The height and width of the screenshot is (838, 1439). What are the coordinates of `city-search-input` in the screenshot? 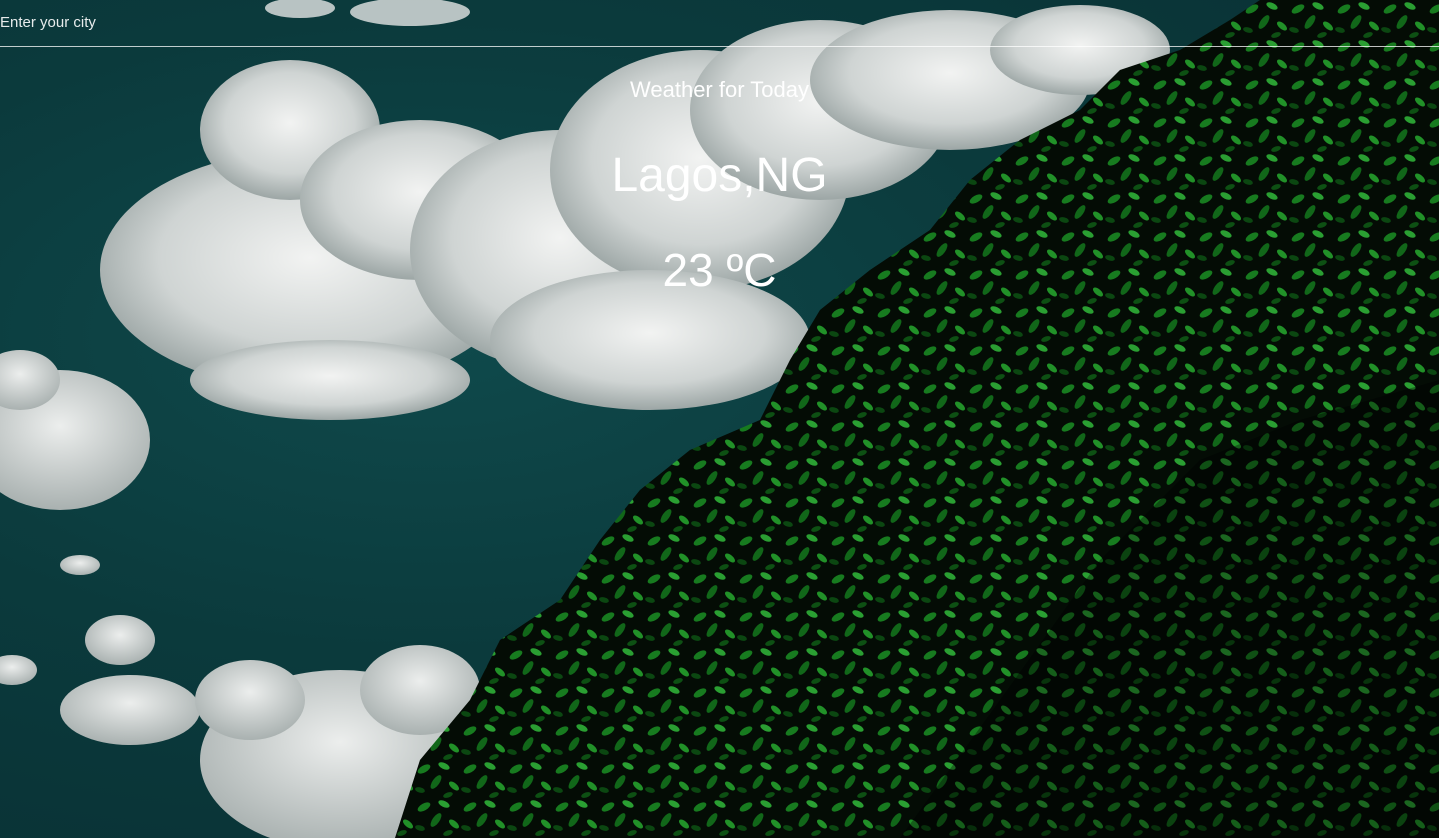 It's located at (719, 23).